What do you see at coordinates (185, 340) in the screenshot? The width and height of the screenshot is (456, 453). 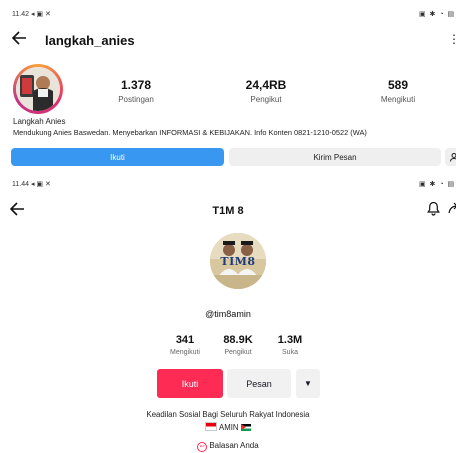 I see `stat-following-value: 341` at bounding box center [185, 340].